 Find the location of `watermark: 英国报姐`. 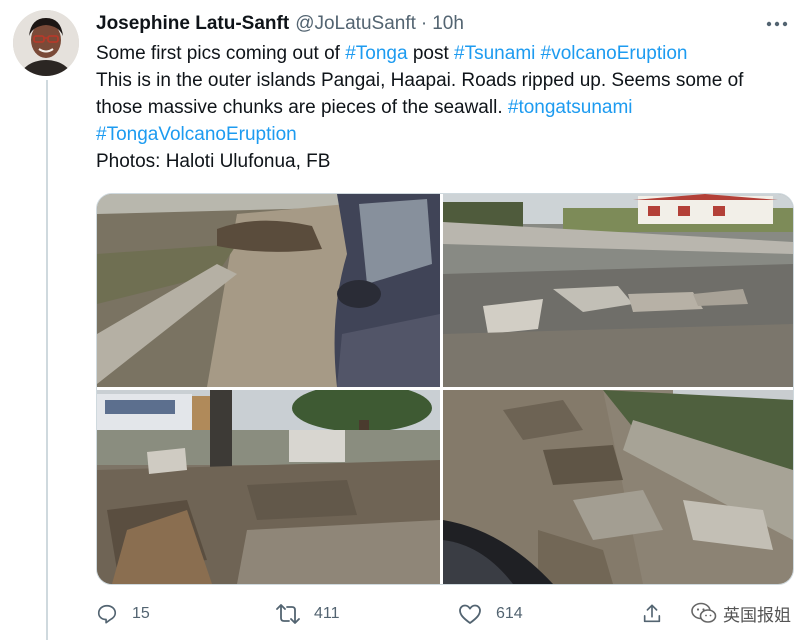

watermark: 英国报姐 is located at coordinates (741, 613).